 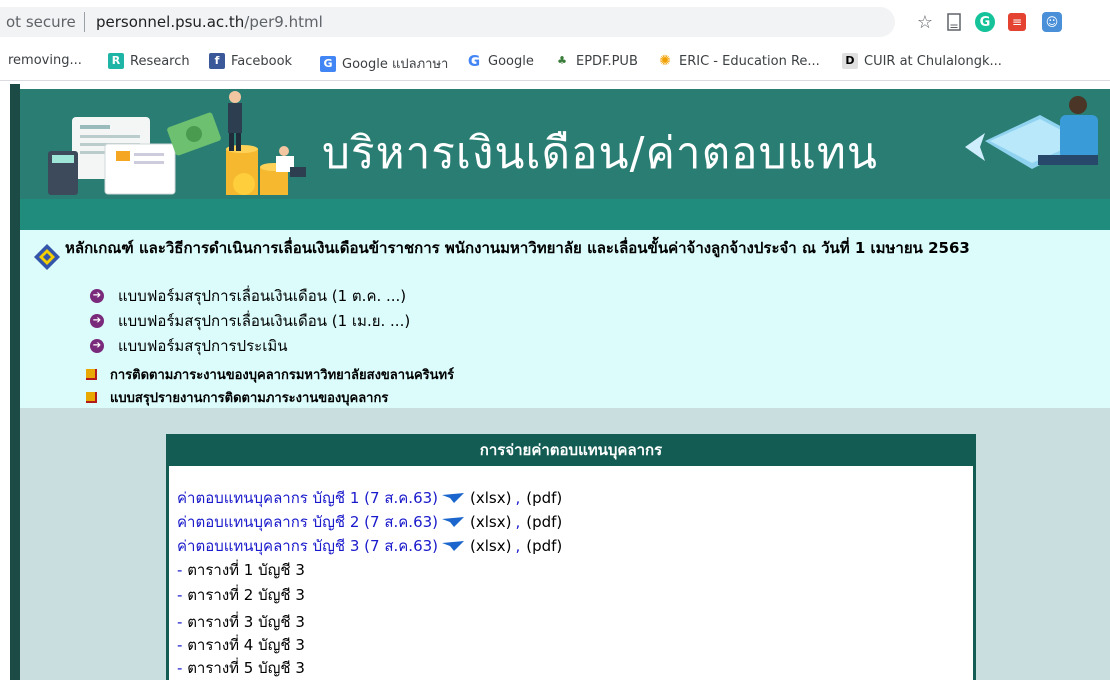 I want to click on table-link: - ตารางที่ 1 บัญชี 3, so click(x=241, y=570).